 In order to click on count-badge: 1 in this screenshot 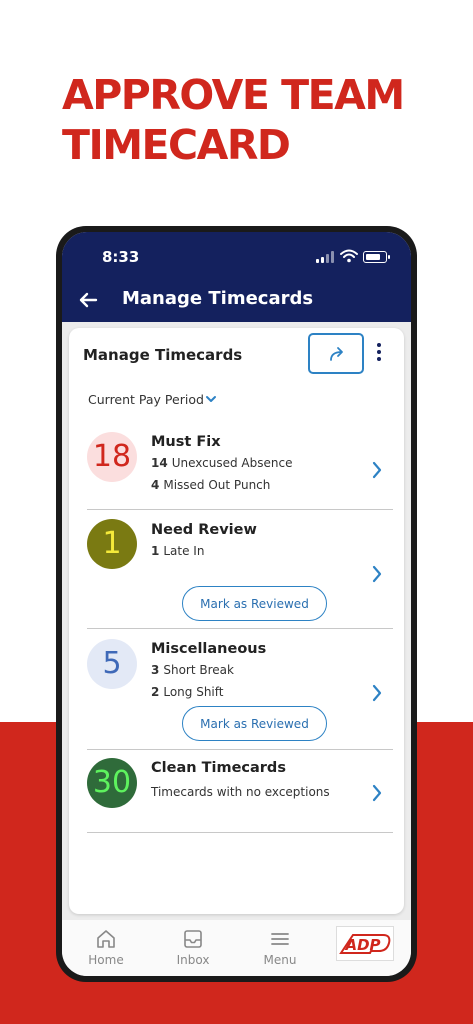, I will do `click(112, 544)`.